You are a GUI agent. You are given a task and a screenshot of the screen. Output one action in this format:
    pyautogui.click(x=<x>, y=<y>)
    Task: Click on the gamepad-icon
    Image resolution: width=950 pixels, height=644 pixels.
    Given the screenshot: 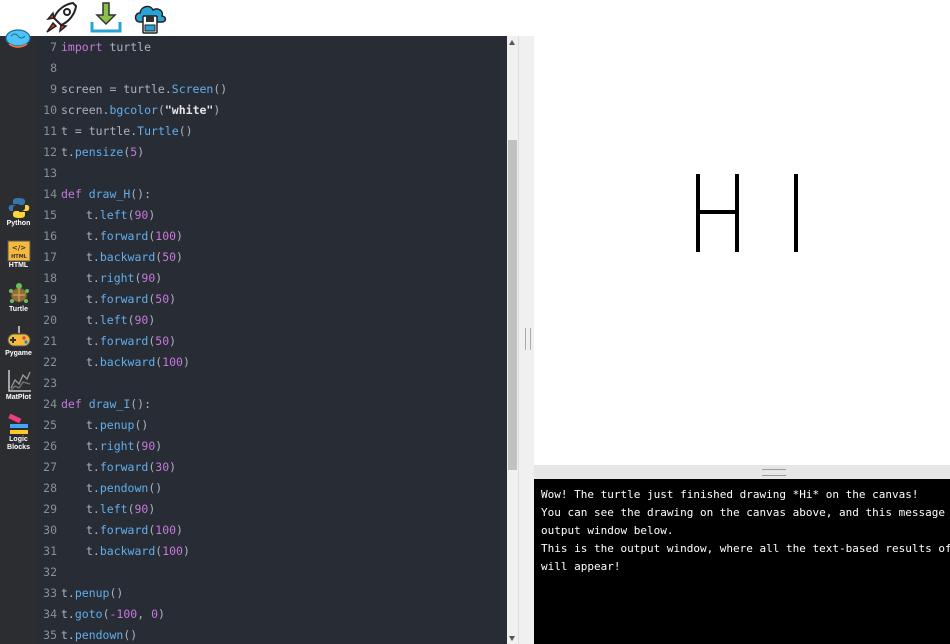 What is the action you would take?
    pyautogui.click(x=18, y=337)
    